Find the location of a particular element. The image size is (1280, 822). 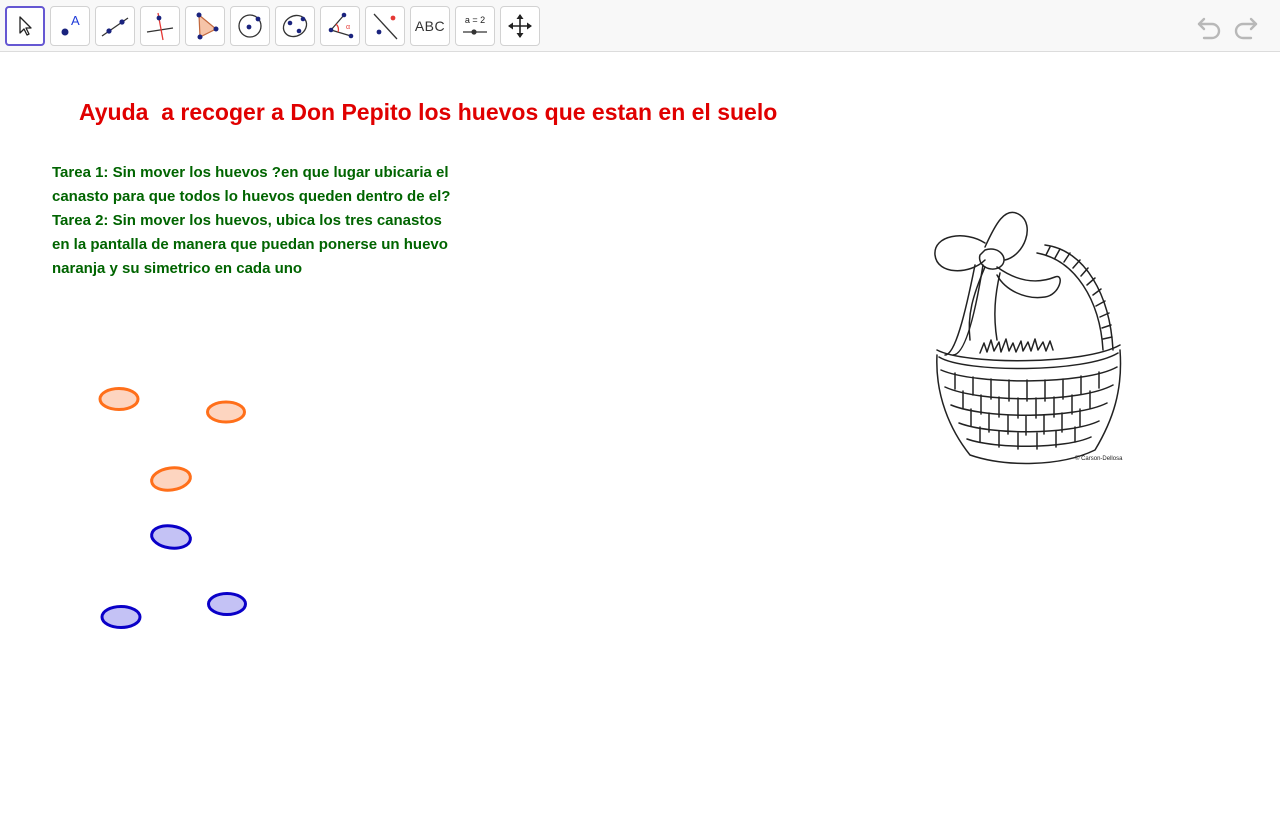

conic-tool-button is located at coordinates (295, 26).